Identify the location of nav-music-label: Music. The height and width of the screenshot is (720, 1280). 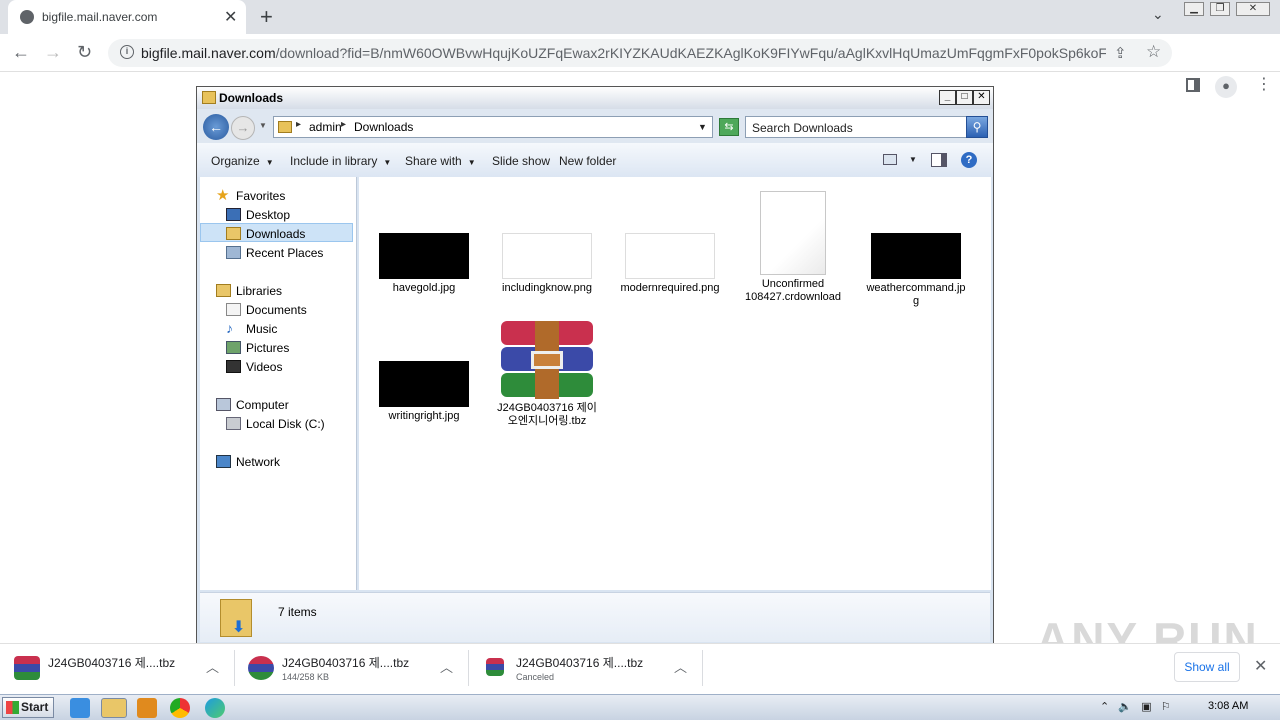
(262, 329).